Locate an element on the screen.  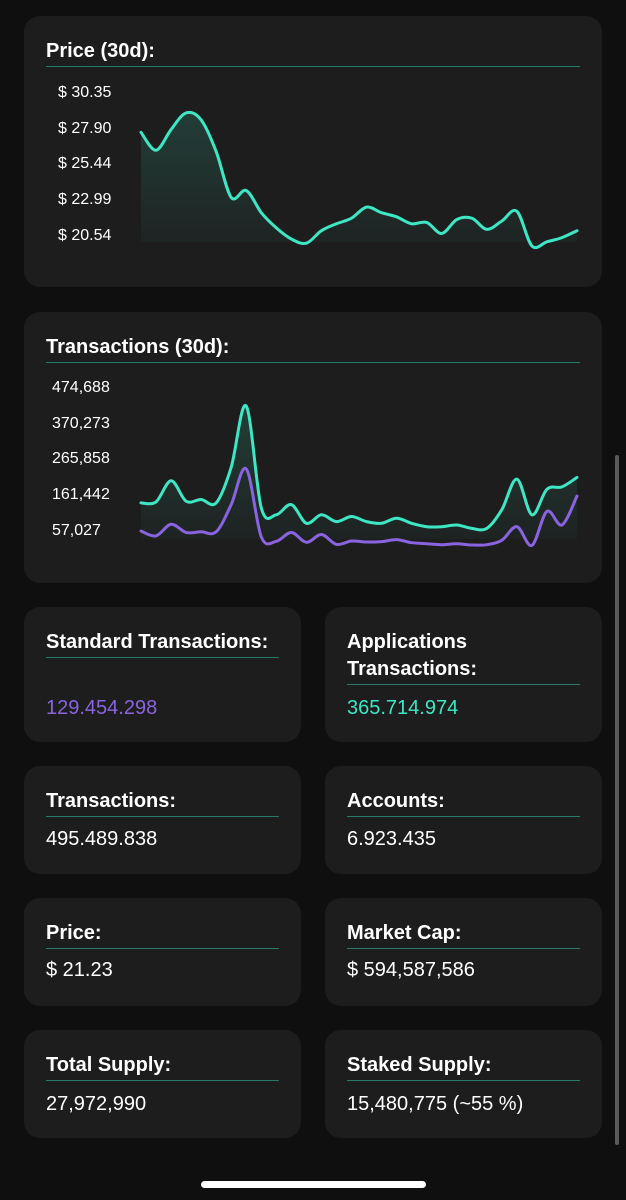
standard-transactions-card: Standard Transactions: 129.454.298 is located at coordinates (162, 674).